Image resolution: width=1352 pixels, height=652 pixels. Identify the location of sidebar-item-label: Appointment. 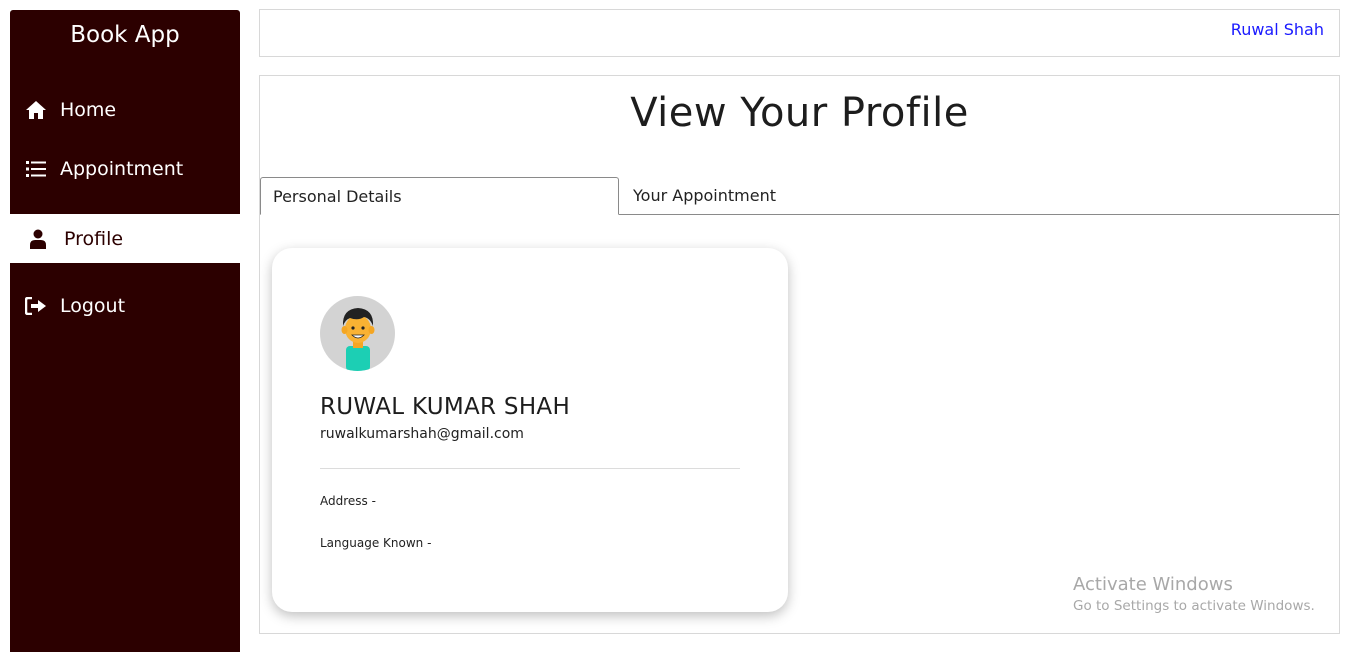
(122, 169).